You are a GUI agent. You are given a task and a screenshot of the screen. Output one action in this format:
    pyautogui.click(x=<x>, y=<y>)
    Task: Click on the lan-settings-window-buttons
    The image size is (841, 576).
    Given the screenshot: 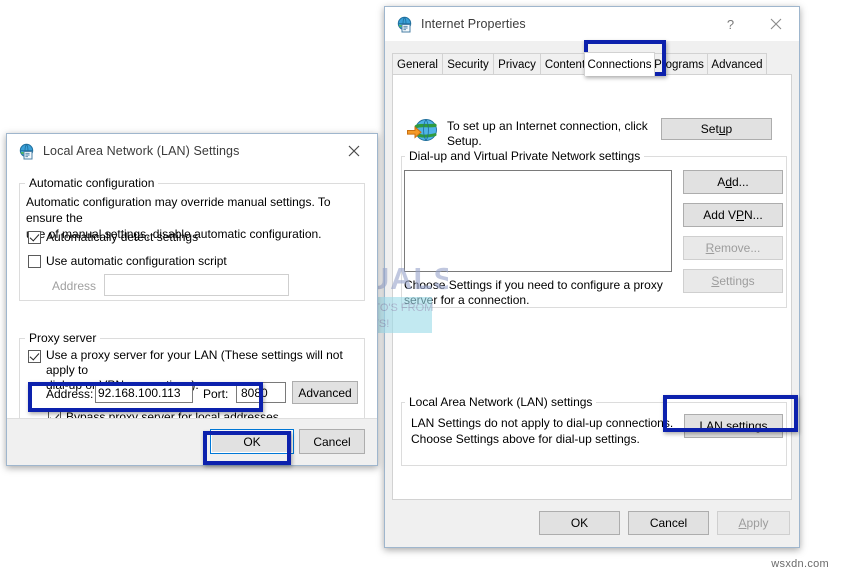 What is the action you would take?
    pyautogui.click(x=354, y=151)
    